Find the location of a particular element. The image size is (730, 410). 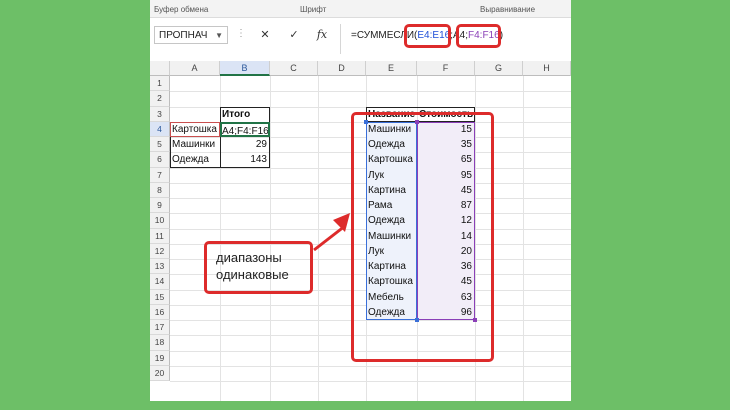

select-all-corner is located at coordinates (160, 68).